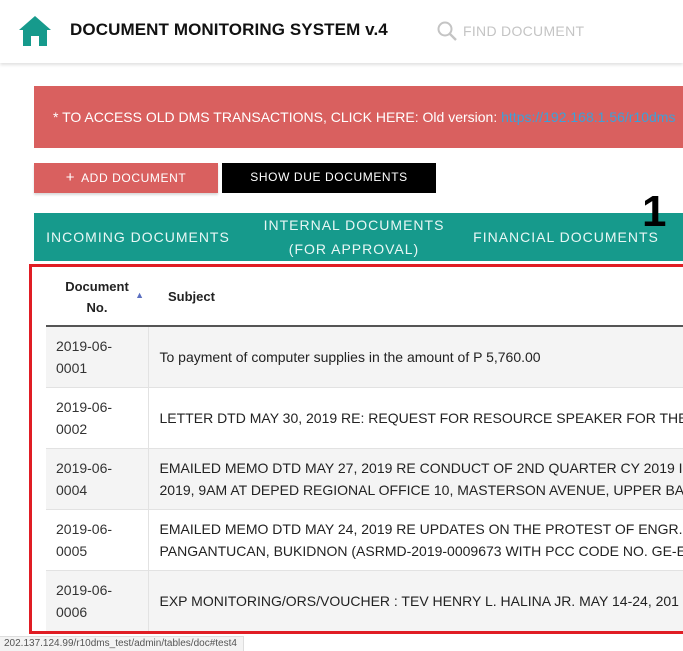  I want to click on search-input, so click(563, 31).